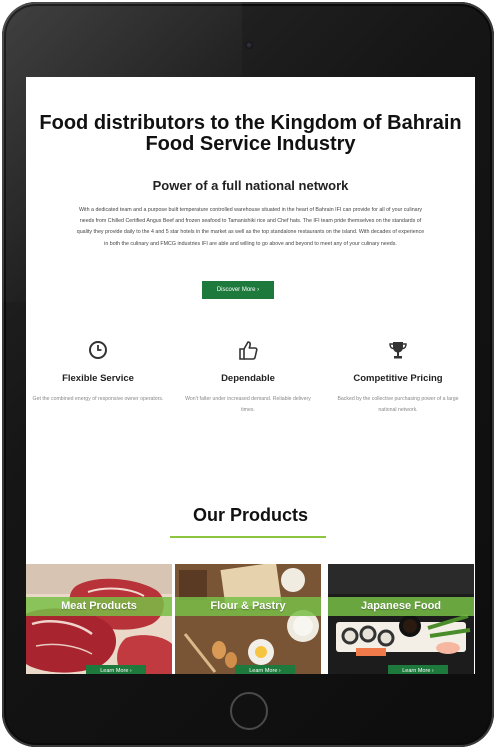 The width and height of the screenshot is (497, 750). I want to click on home-button, so click(249, 711).